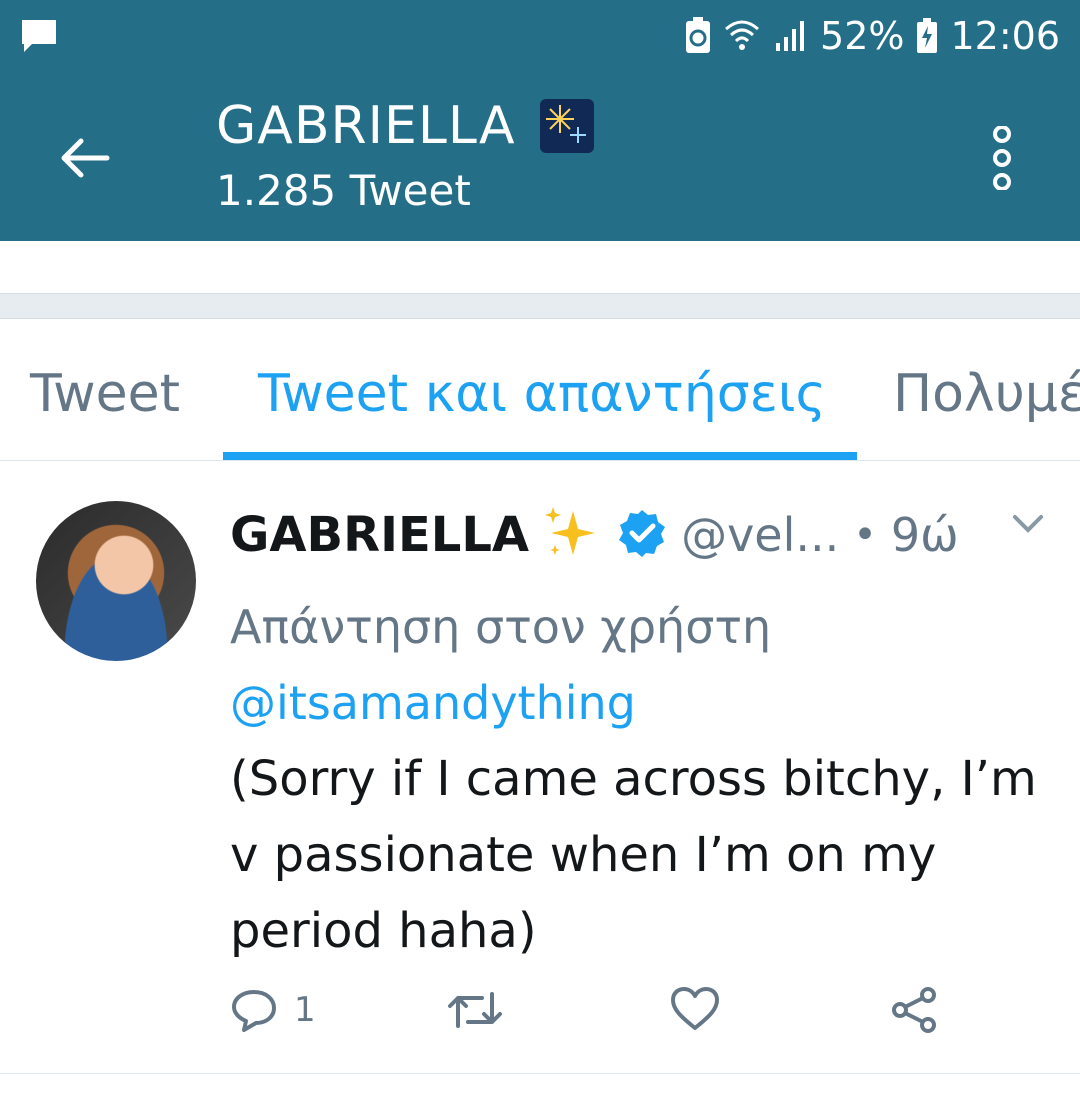 The height and width of the screenshot is (1101, 1080). Describe the element at coordinates (501, 627) in the screenshot. I see `reply-prefix: Απάντηση στον χρήστη` at that location.